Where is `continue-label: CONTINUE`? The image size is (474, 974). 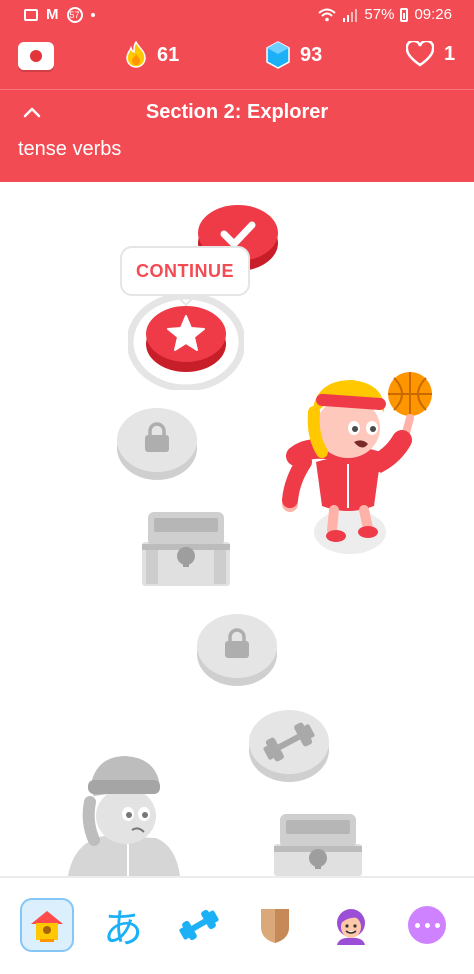 continue-label: CONTINUE is located at coordinates (185, 271).